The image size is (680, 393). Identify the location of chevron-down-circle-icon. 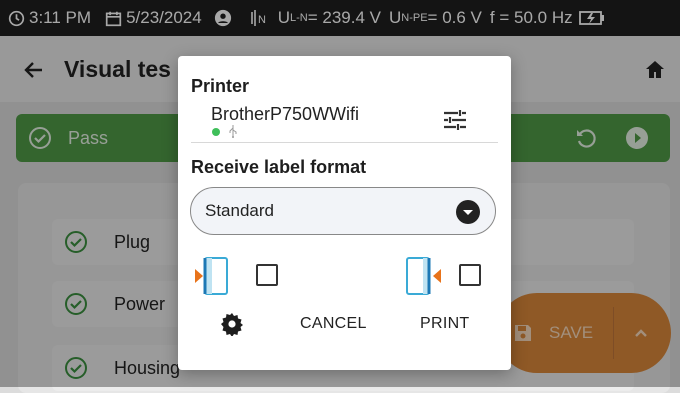
(468, 212).